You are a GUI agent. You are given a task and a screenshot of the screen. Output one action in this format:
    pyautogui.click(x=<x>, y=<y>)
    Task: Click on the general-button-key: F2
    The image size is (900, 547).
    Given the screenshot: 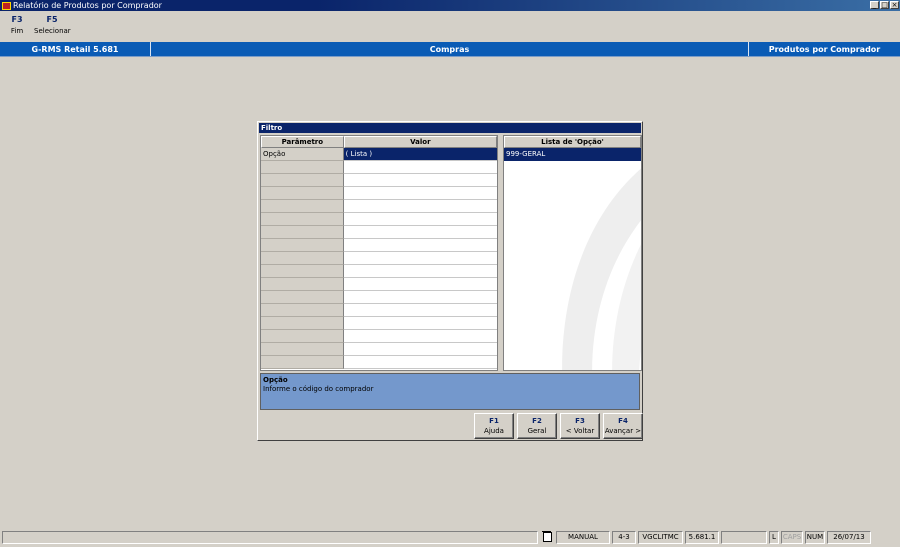 What is the action you would take?
    pyautogui.click(x=537, y=421)
    